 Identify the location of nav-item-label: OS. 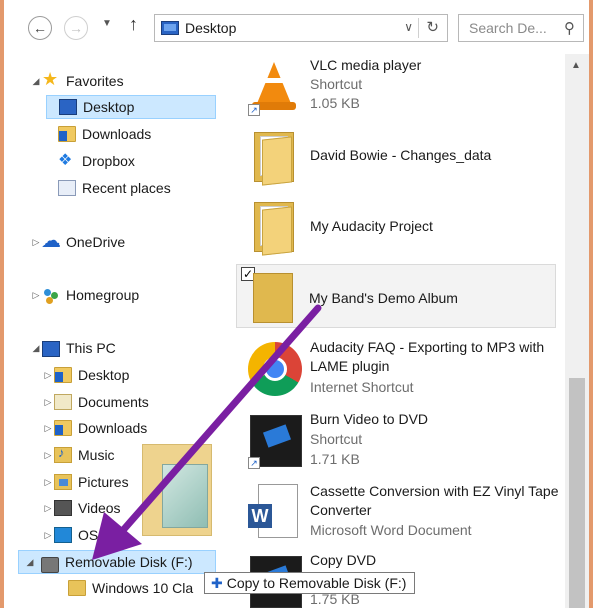
(88, 535).